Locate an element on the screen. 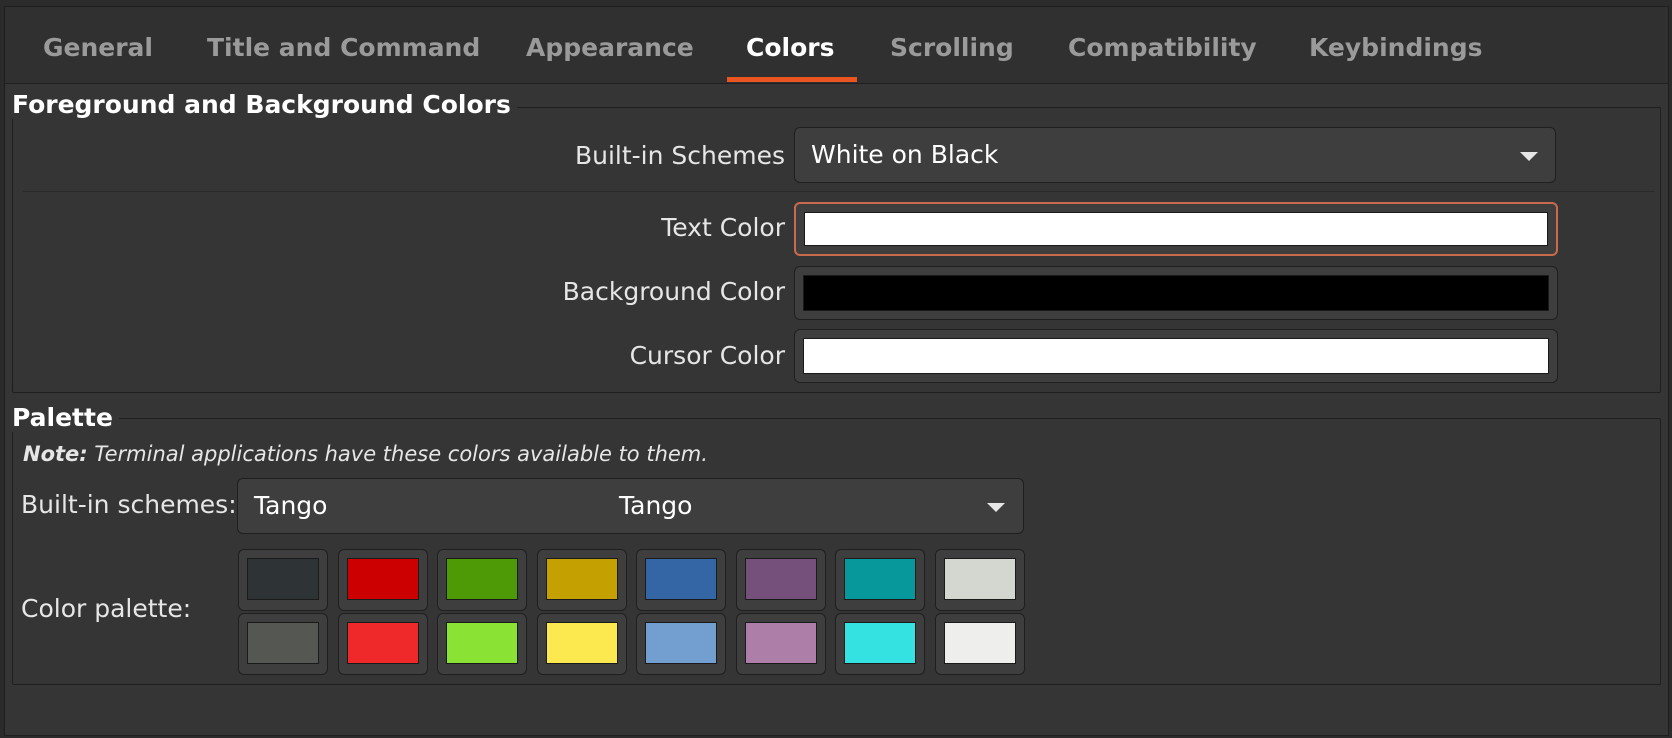 The image size is (1672, 738). tab-colors: Colors is located at coordinates (790, 47).